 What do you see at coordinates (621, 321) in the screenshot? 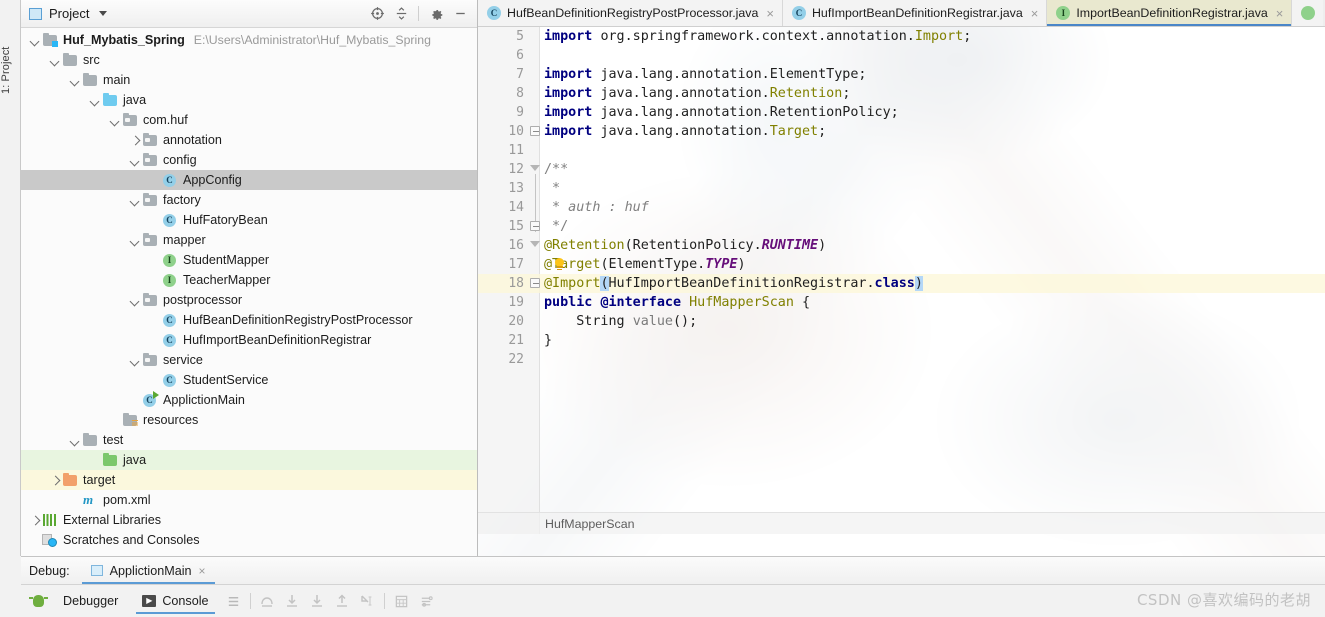
I see `code-text: String value();` at bounding box center [621, 321].